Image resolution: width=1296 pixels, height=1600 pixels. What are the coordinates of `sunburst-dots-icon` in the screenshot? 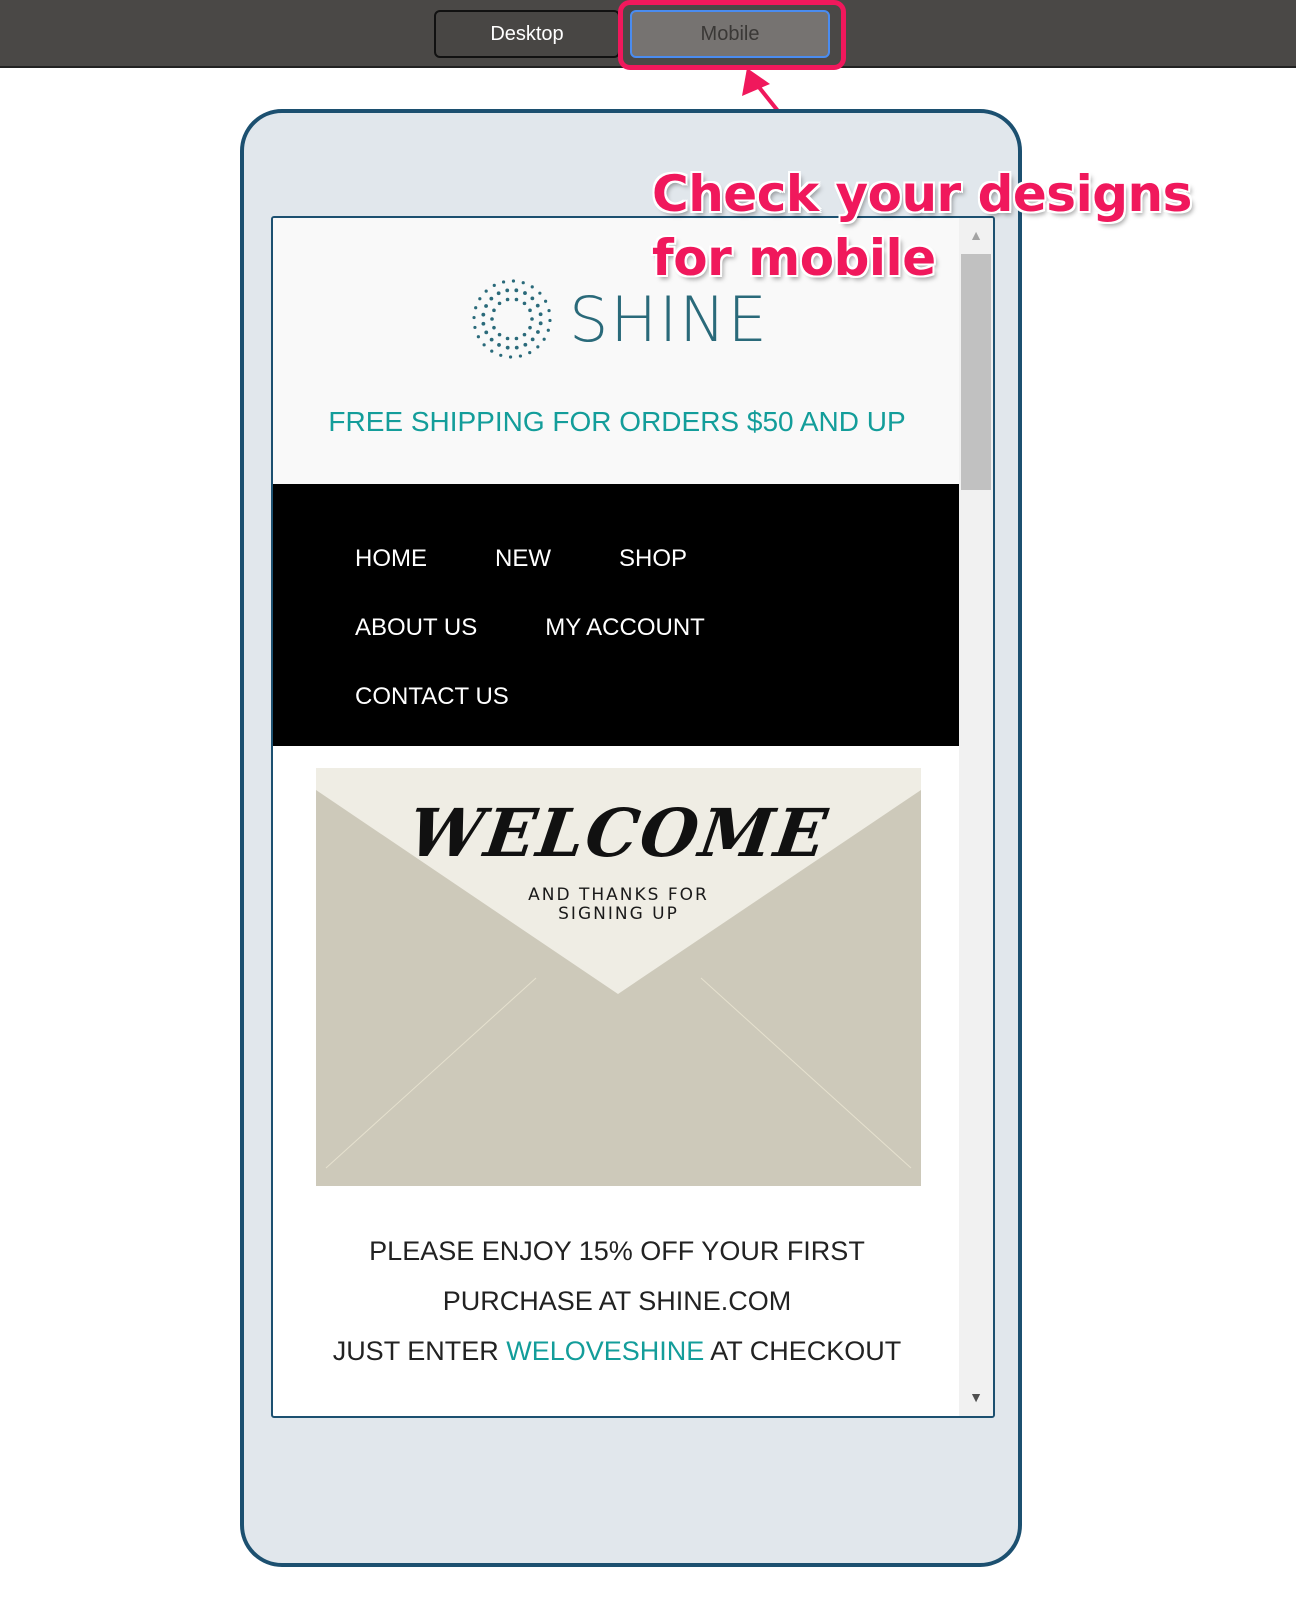 It's located at (512, 319).